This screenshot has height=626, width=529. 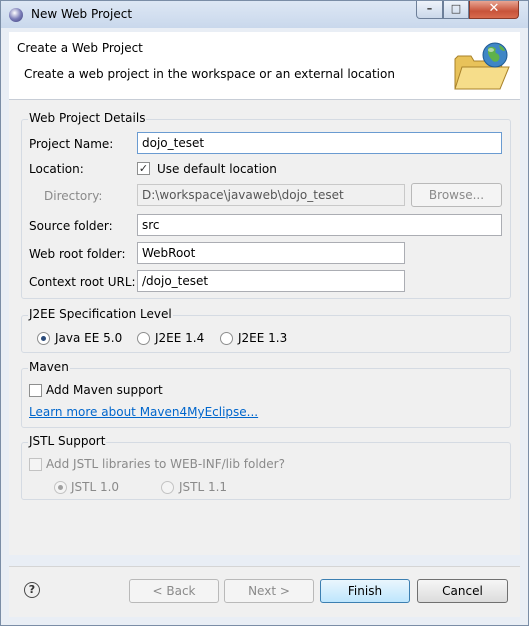 What do you see at coordinates (319, 225) in the screenshot?
I see `source-folder-input: src` at bounding box center [319, 225].